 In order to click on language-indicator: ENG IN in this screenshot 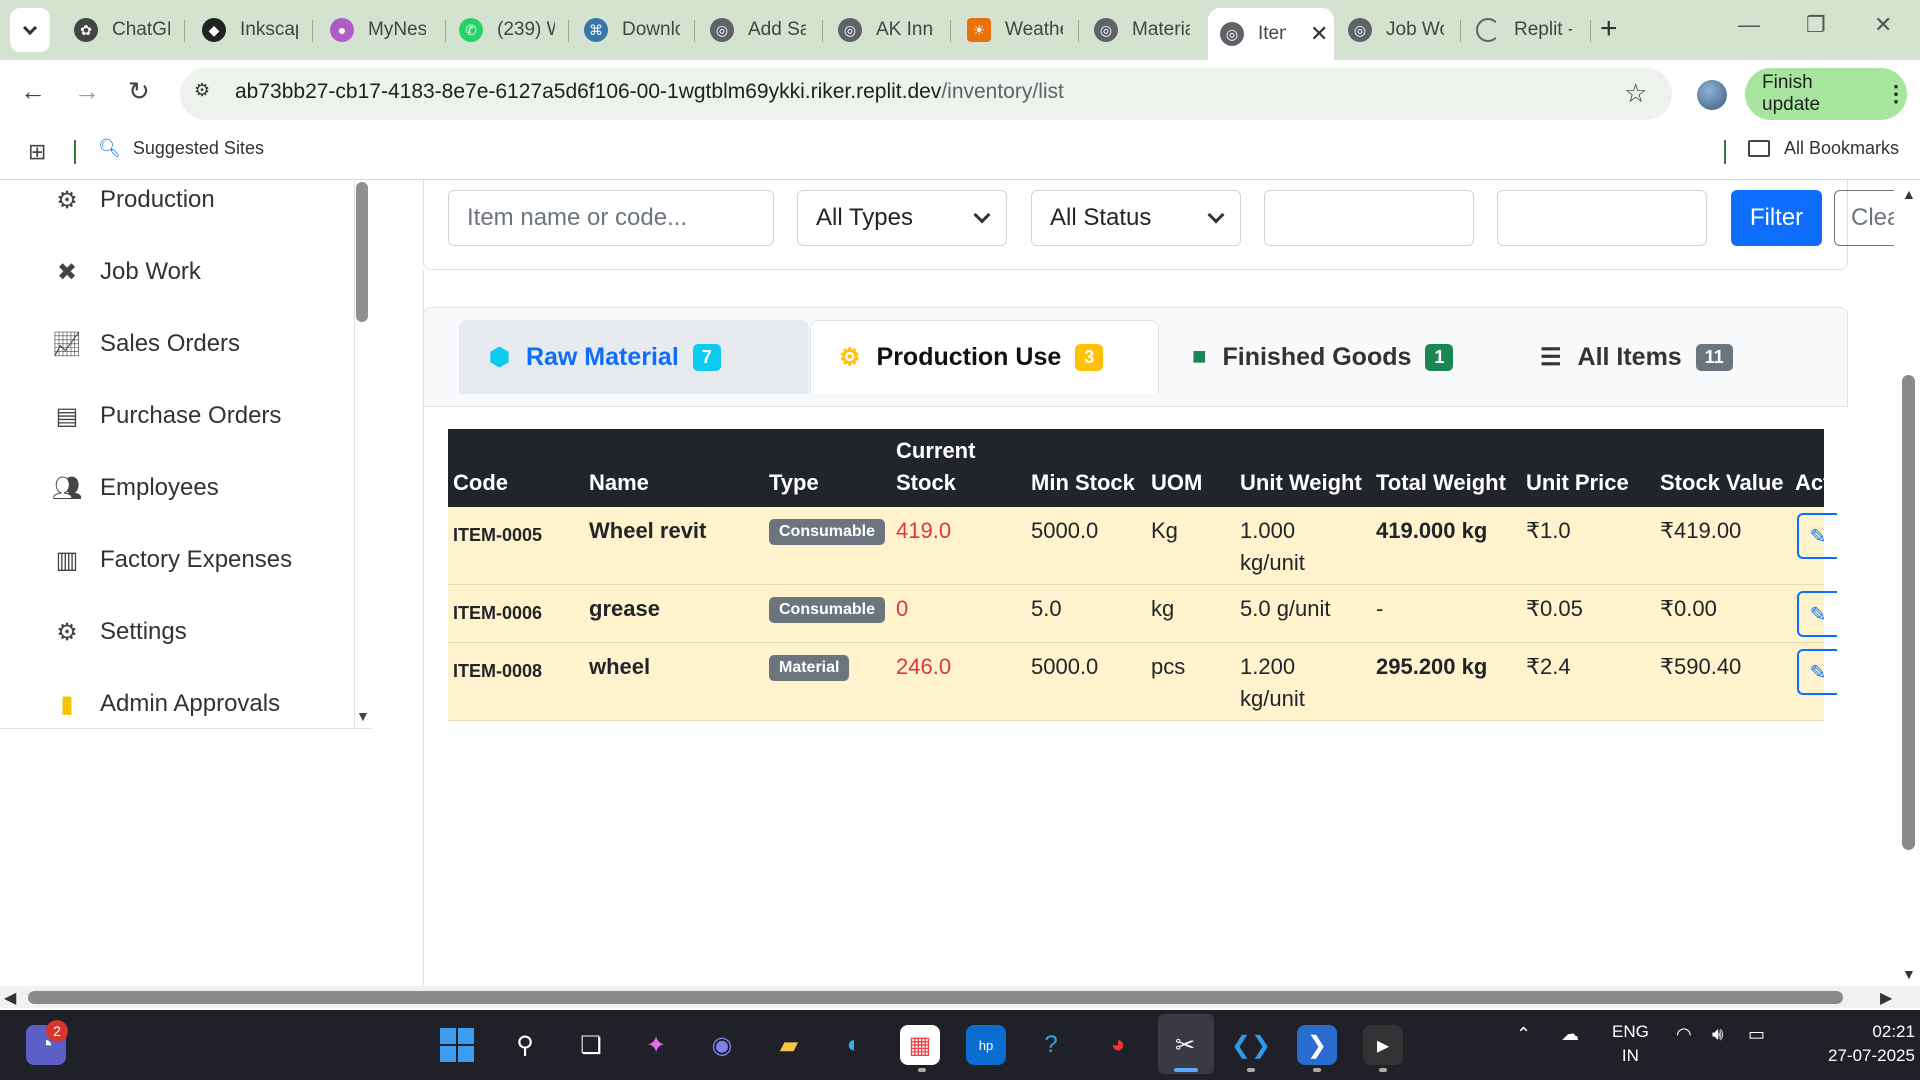, I will do `click(1630, 1044)`.